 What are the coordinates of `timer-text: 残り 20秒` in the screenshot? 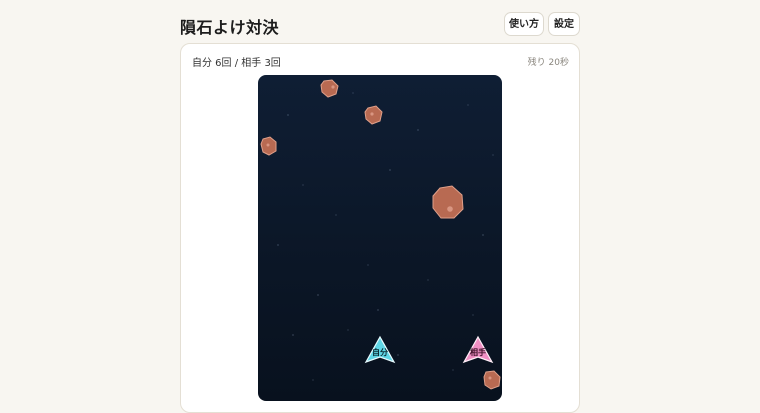 It's located at (548, 63).